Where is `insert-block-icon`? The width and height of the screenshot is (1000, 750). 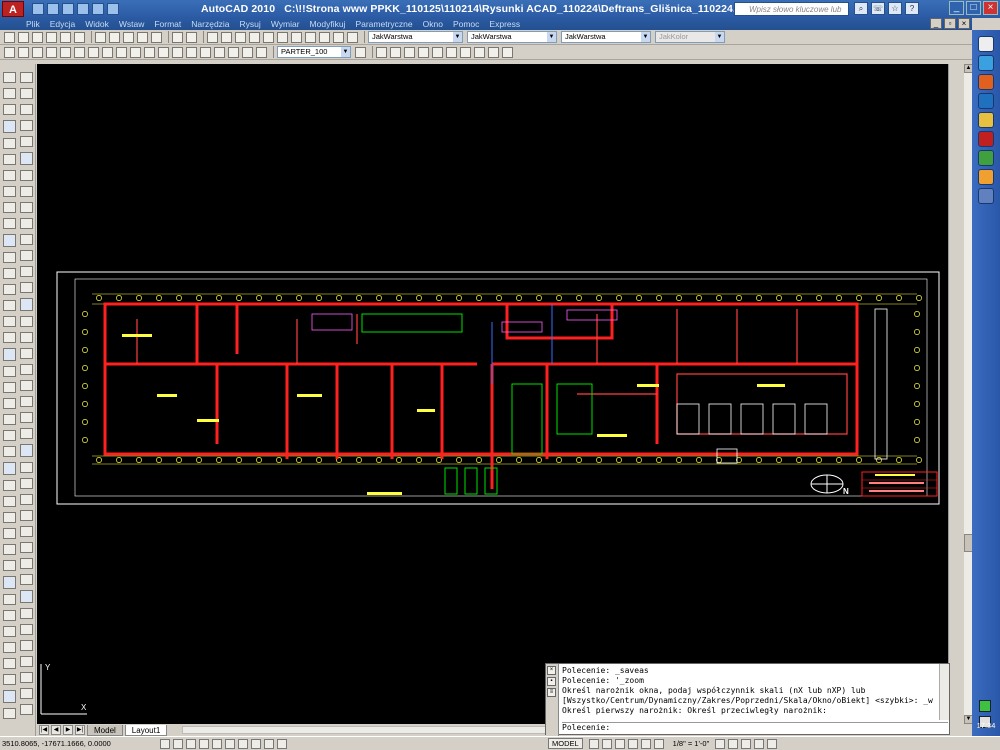 insert-block-icon is located at coordinates (9, 257).